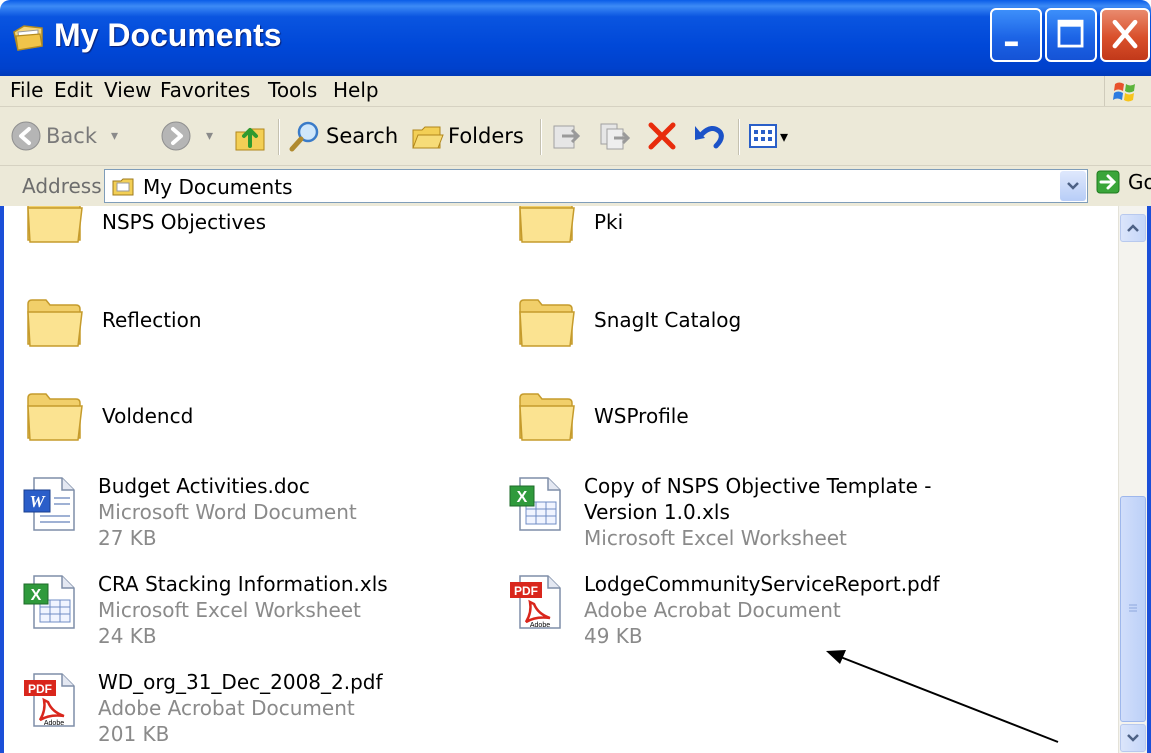 The height and width of the screenshot is (753, 1151). What do you see at coordinates (1139, 182) in the screenshot?
I see `go-label: Go` at bounding box center [1139, 182].